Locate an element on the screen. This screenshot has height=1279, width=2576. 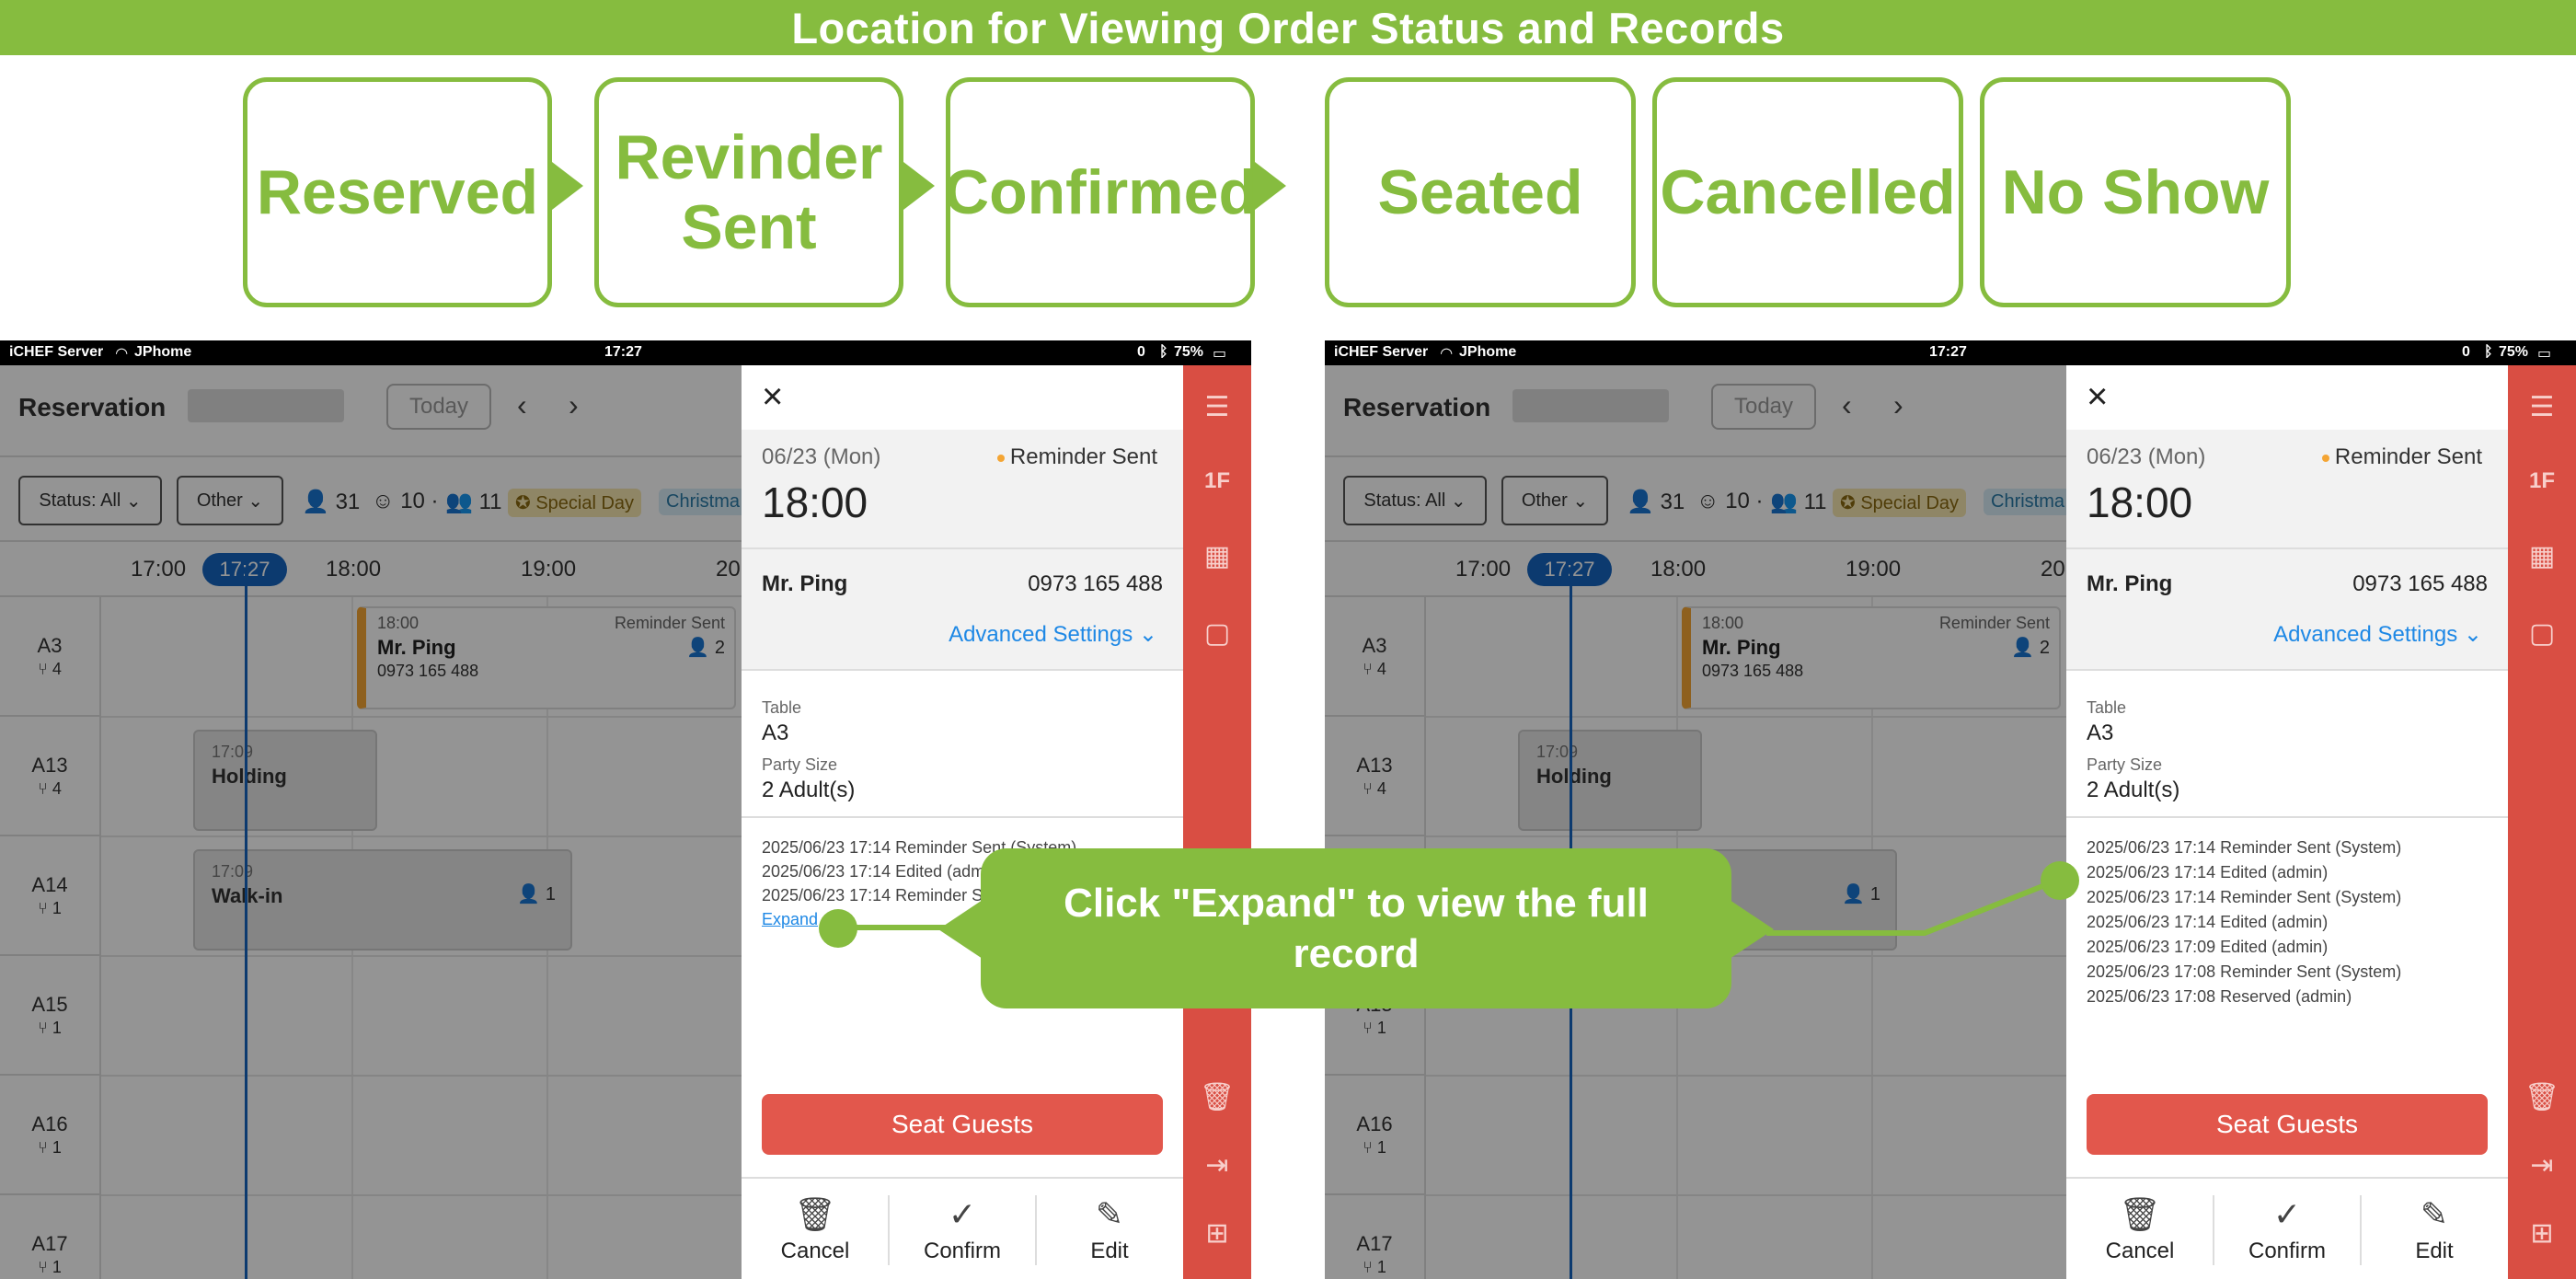
callout-pointer-right is located at coordinates (1752, 930).